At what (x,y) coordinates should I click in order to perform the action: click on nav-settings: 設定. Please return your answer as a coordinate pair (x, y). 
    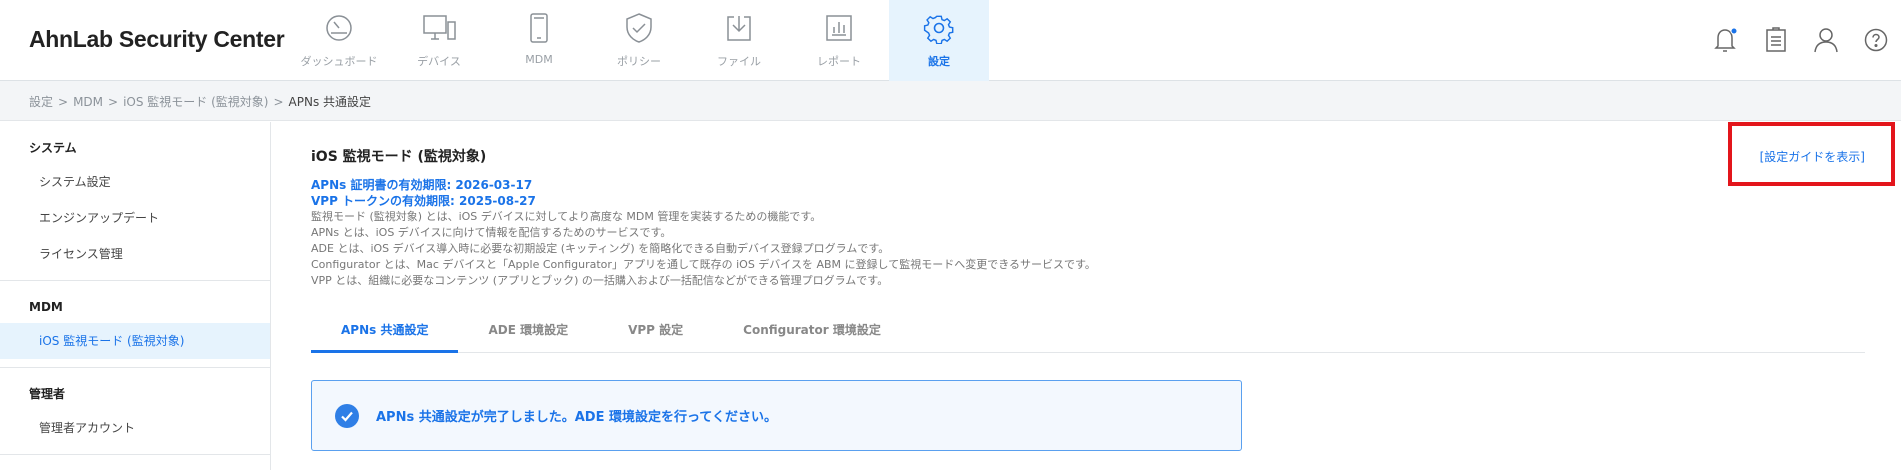
    Looking at the image, I should click on (939, 40).